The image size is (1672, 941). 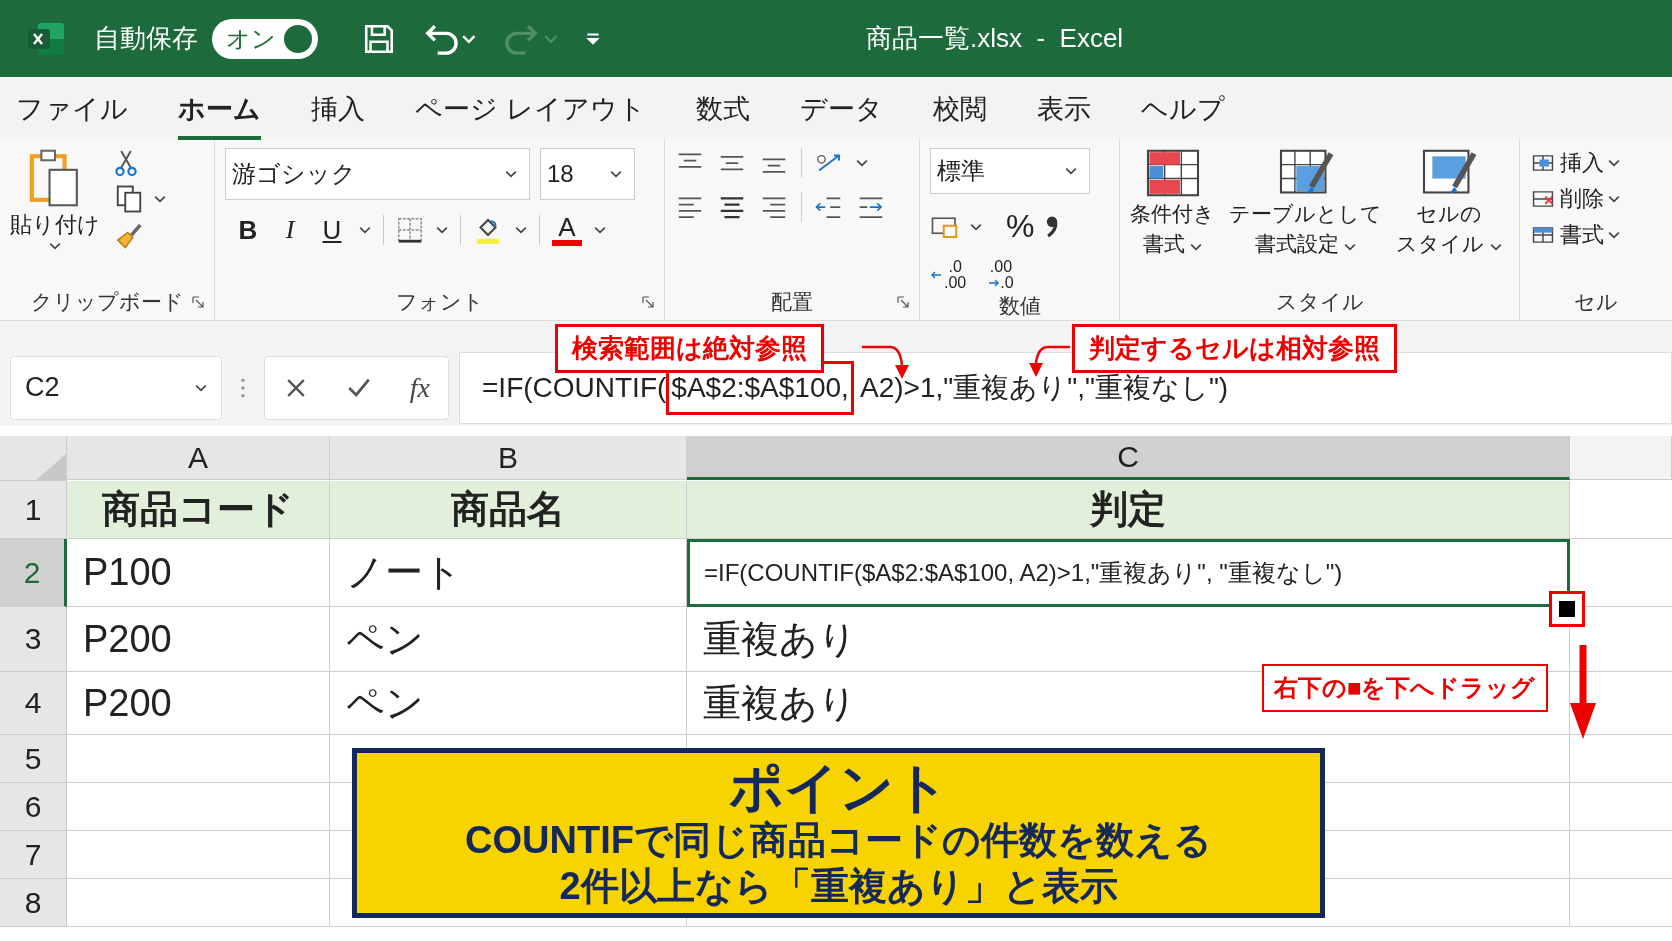 I want to click on column-header: B, so click(x=508, y=458).